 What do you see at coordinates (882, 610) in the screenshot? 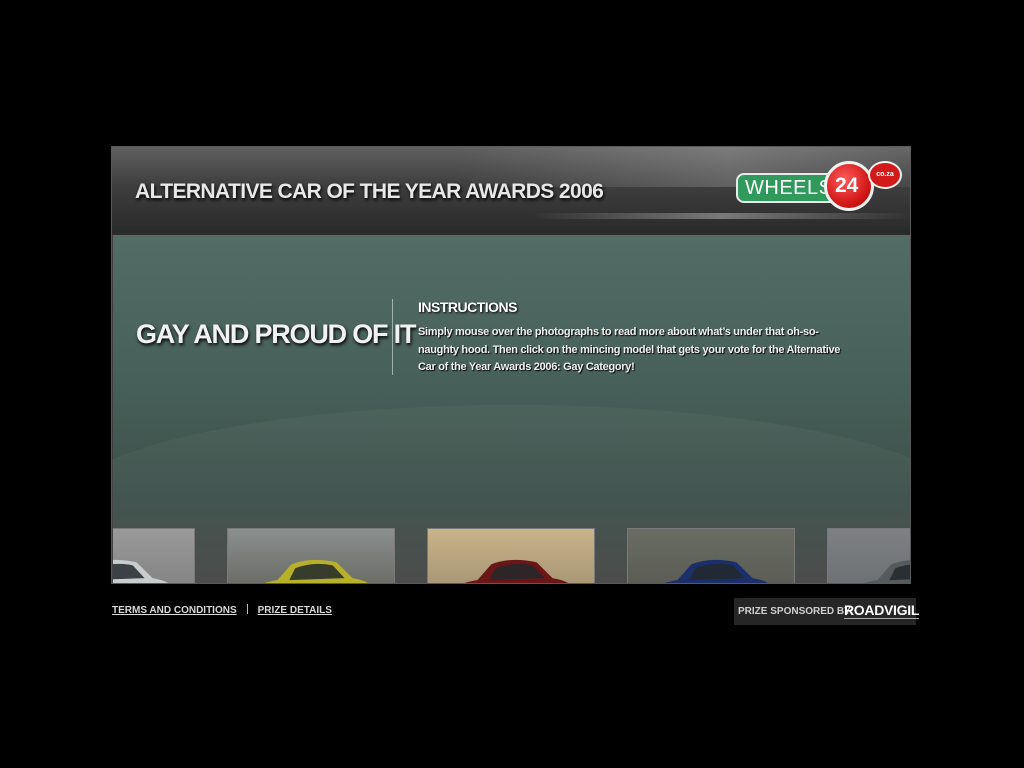
I see `sponsor-brand: ROADVIGIL` at bounding box center [882, 610].